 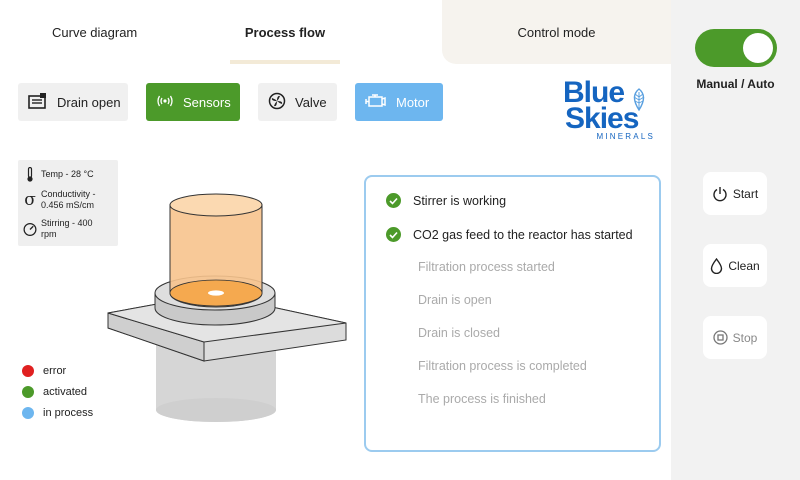 What do you see at coordinates (68, 194) in the screenshot?
I see `conductivity-line-1: Conductivity -` at bounding box center [68, 194].